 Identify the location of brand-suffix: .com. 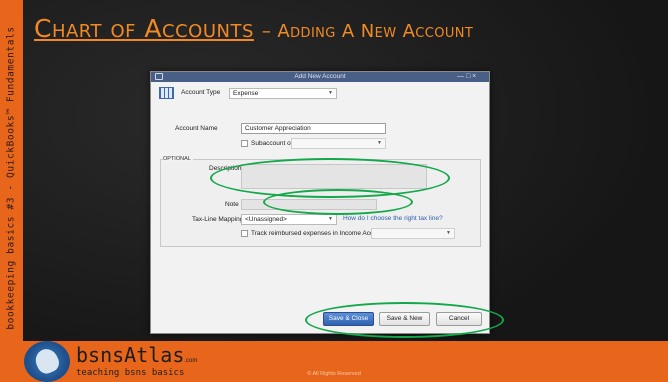
(191, 361).